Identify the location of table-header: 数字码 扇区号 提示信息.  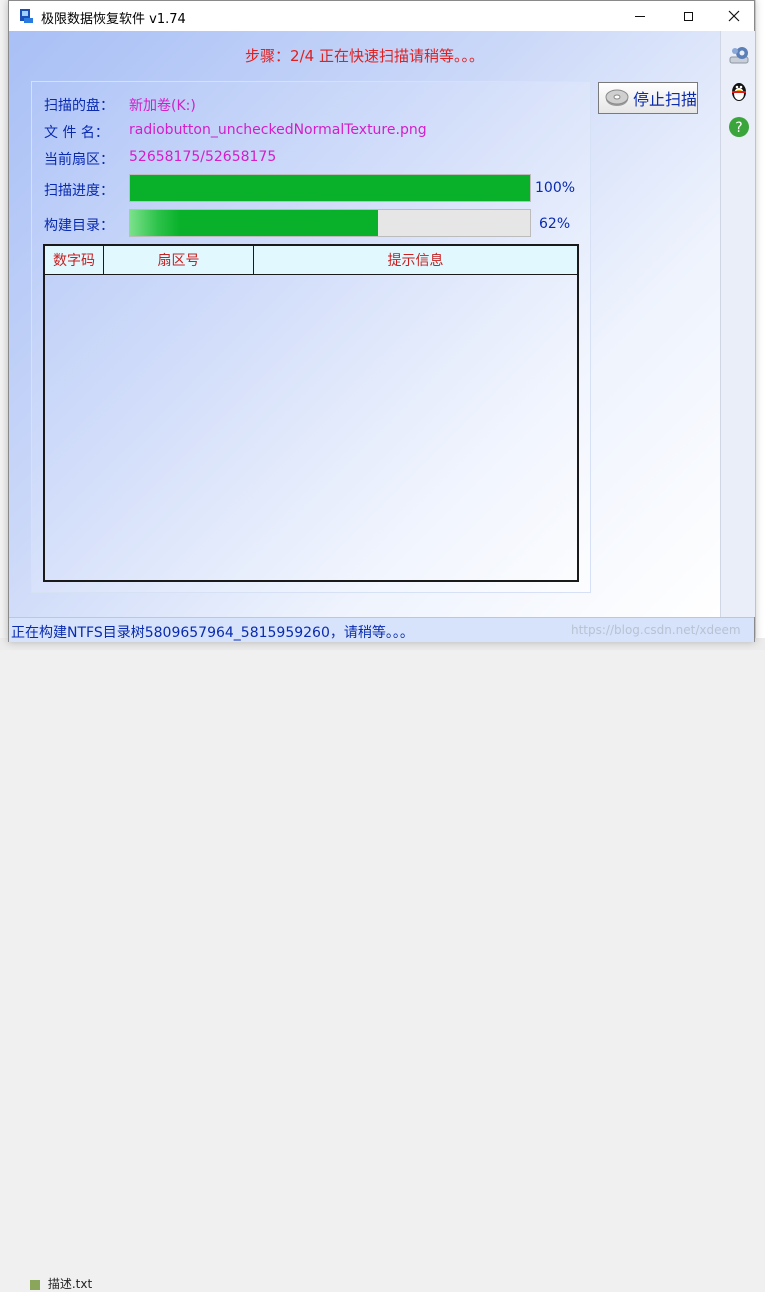
(311, 260).